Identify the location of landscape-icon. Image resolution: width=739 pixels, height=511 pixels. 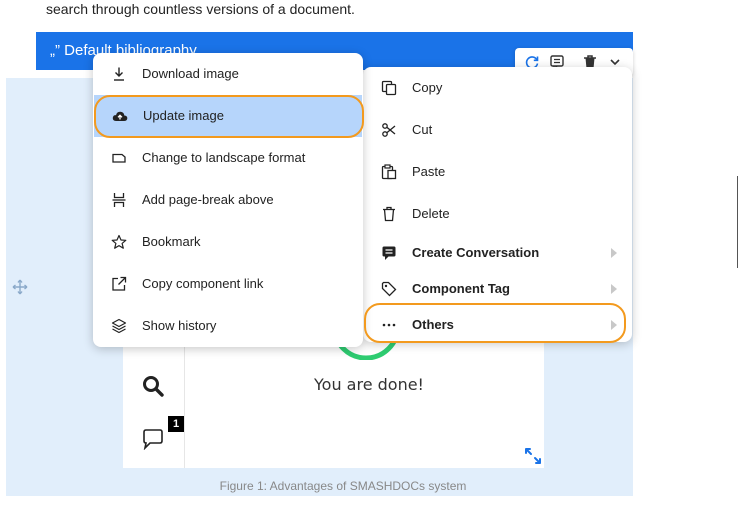
(119, 158).